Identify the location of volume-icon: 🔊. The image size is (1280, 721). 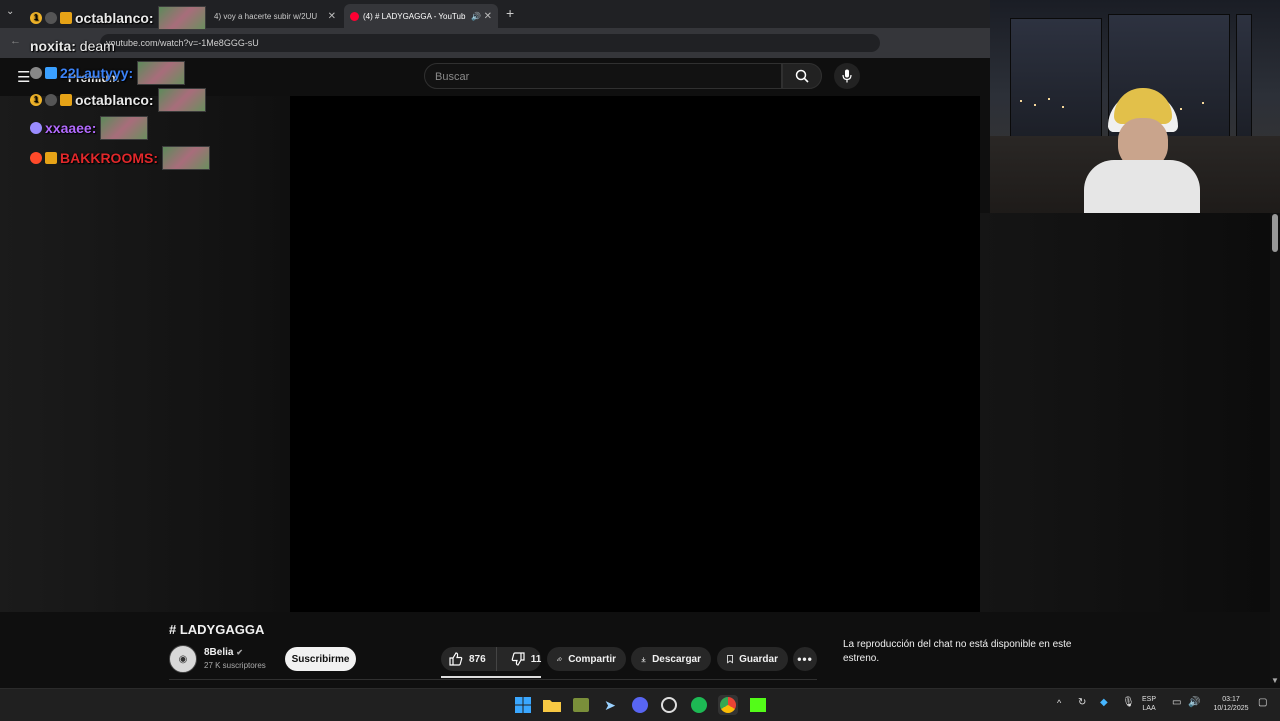
(1194, 703).